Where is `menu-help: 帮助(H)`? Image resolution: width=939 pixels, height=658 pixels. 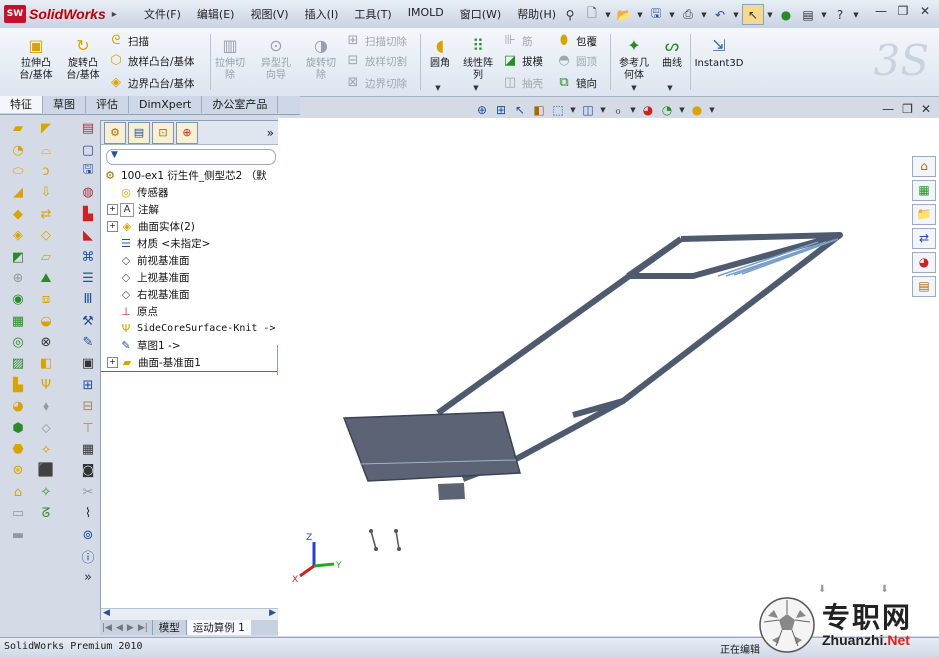
menu-help: 帮助(H) is located at coordinates (536, 14).